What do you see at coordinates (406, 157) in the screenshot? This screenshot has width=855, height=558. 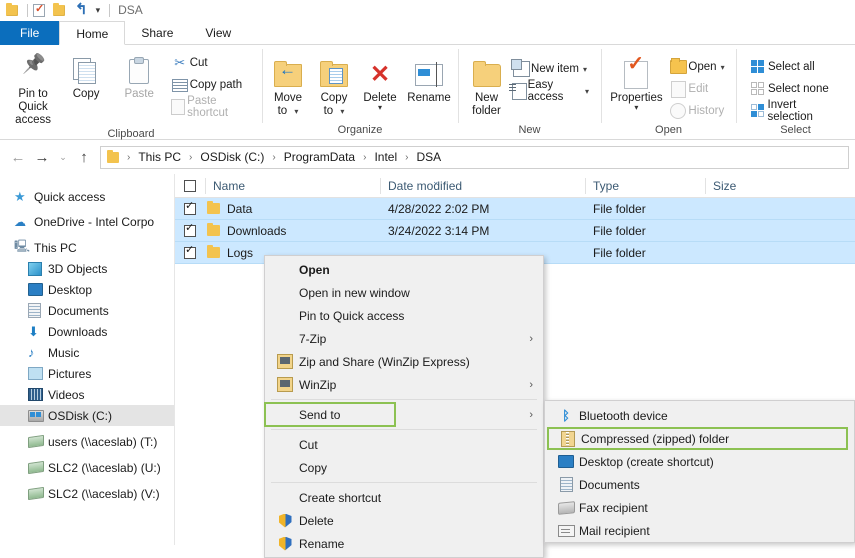 I see `breadcrumb-sep-4: ›` at bounding box center [406, 157].